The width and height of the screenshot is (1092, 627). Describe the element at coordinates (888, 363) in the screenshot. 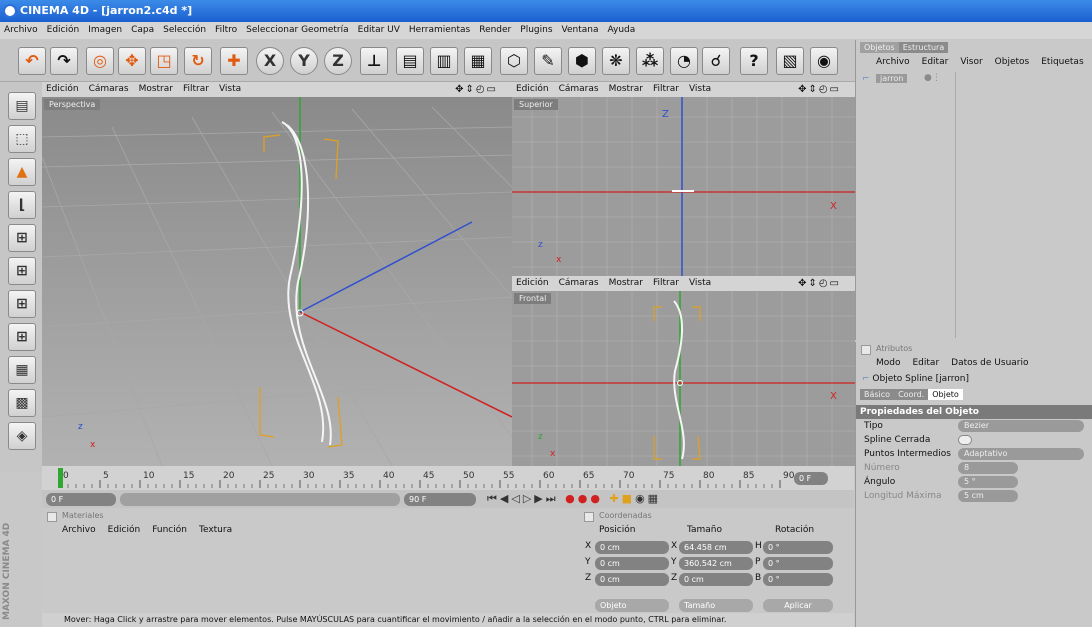

I see `attributes-menu-mode: Modo` at that location.